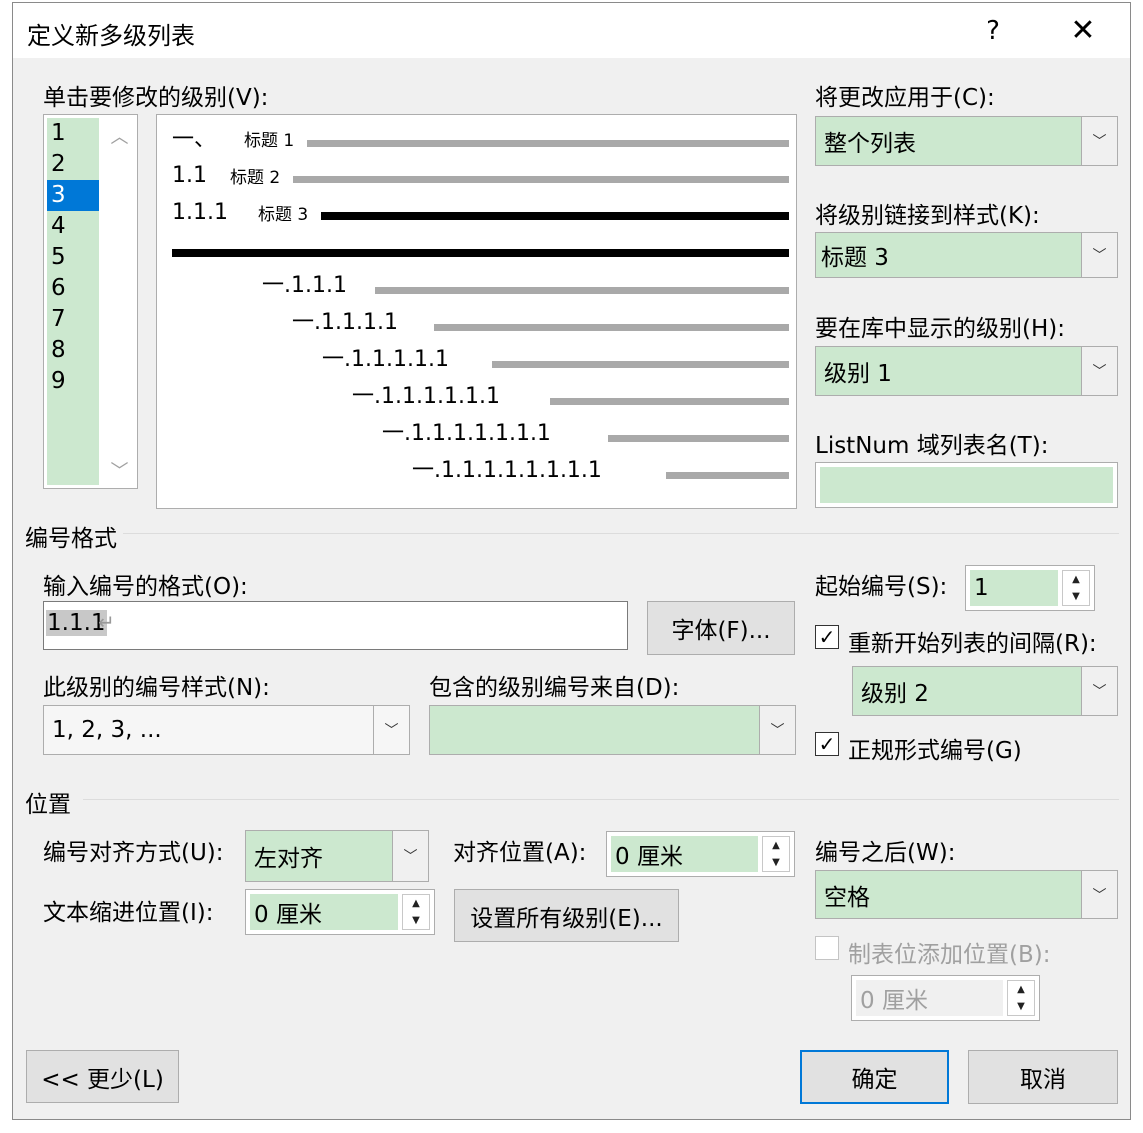 This screenshot has height=1133, width=1143. What do you see at coordinates (885, 853) in the screenshot?
I see `follow-number-label: 编号之后(W):` at bounding box center [885, 853].